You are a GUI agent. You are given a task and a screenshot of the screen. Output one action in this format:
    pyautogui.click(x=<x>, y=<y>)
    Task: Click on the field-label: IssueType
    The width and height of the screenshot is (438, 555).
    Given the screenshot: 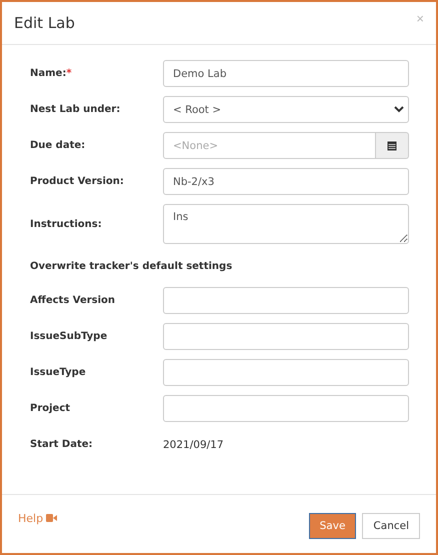 What is the action you would take?
    pyautogui.click(x=58, y=372)
    